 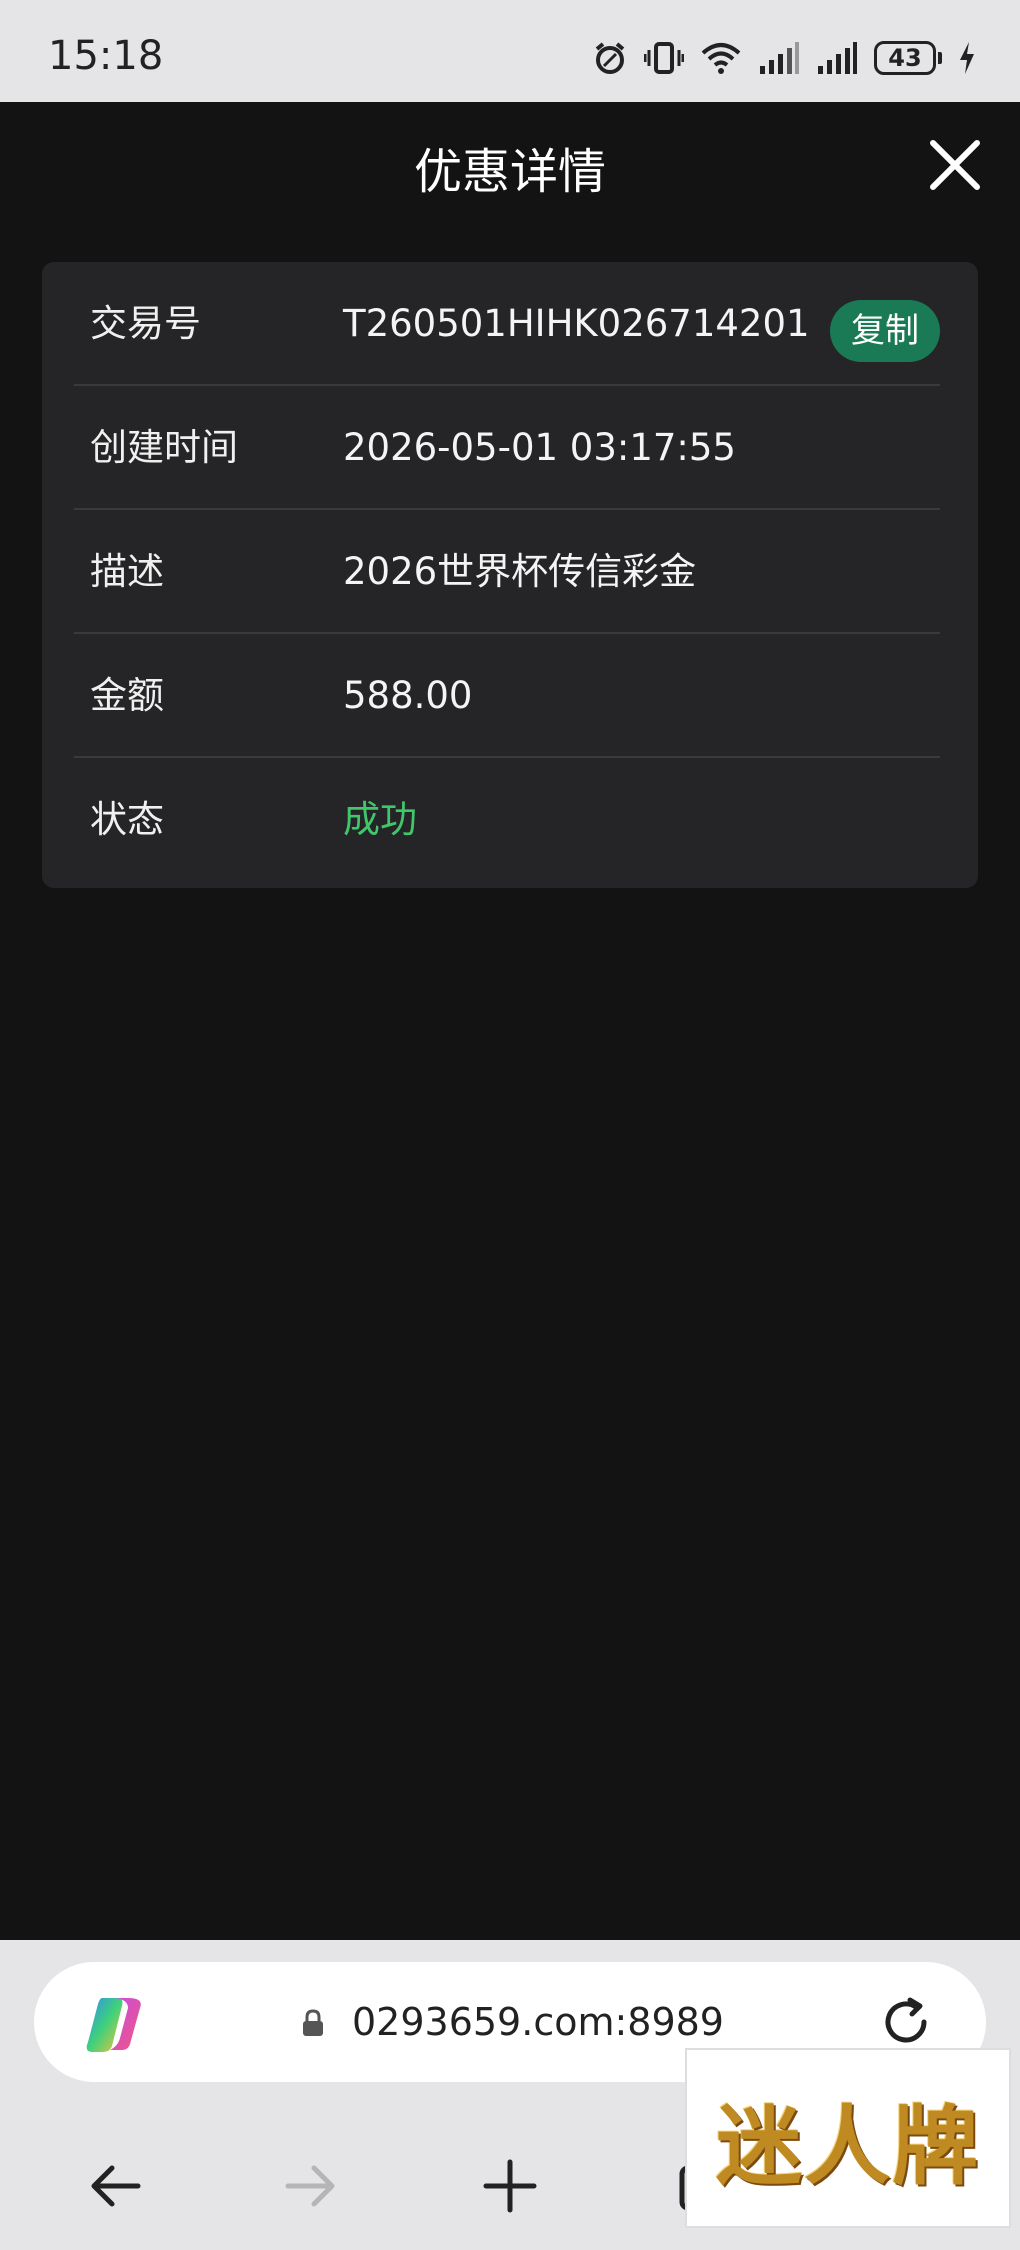 I want to click on status-label: 状态, so click(x=127, y=819).